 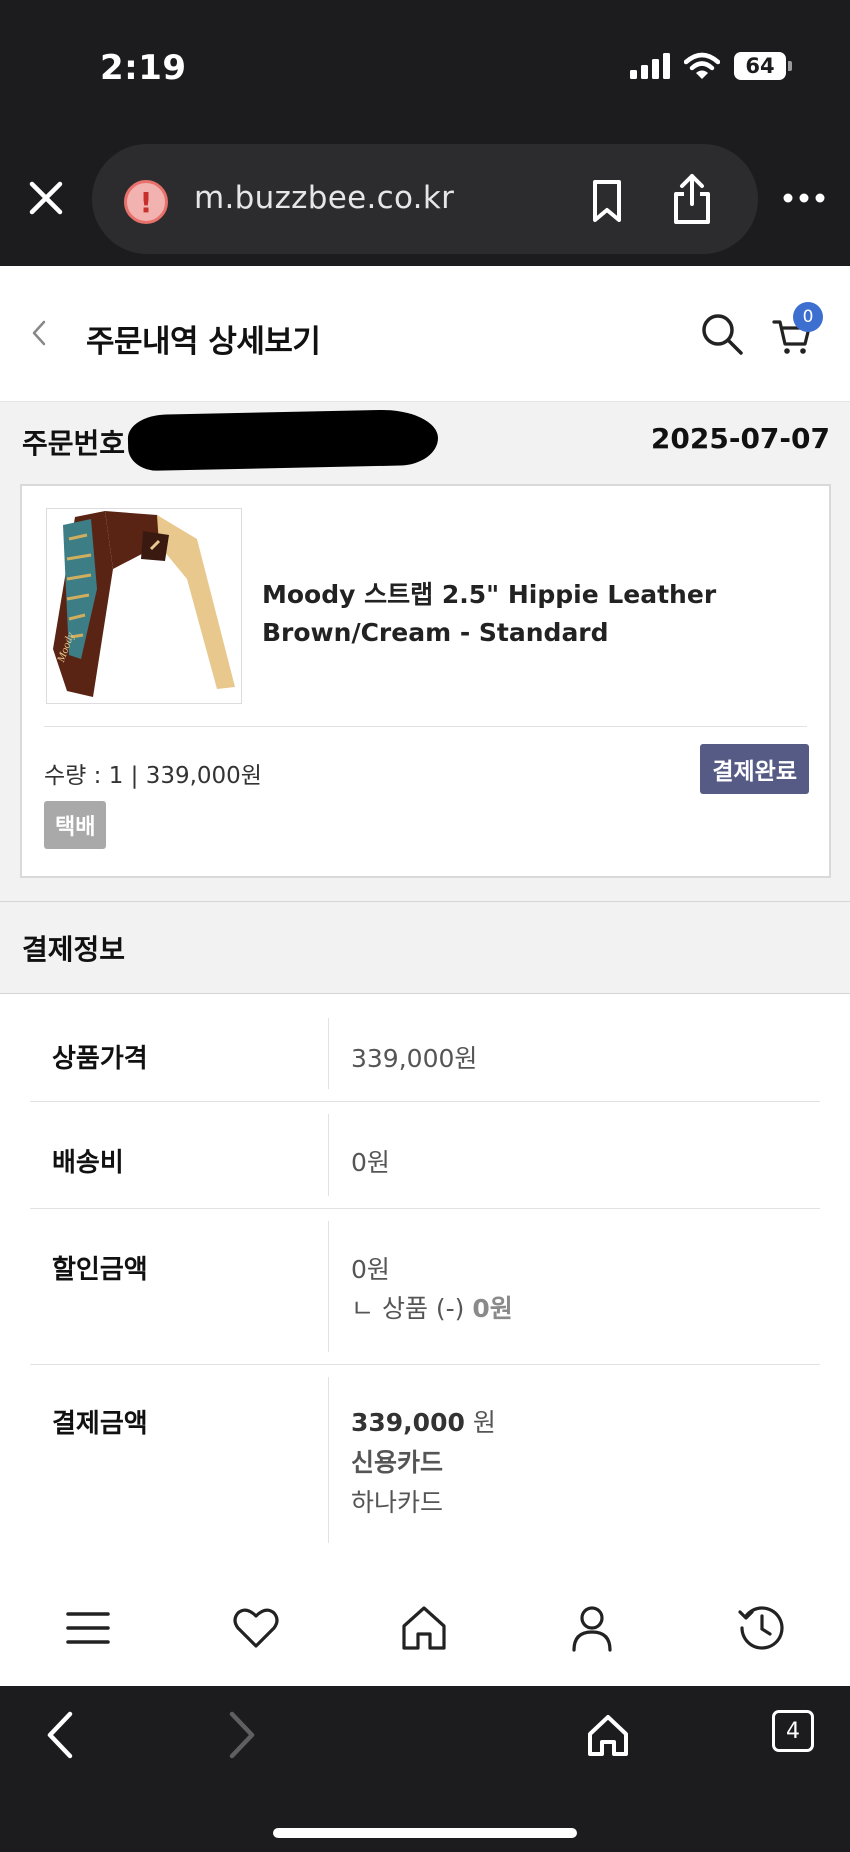 I want to click on payment-row-product-price: 상품가격 339,000원, so click(x=425, y=1054).